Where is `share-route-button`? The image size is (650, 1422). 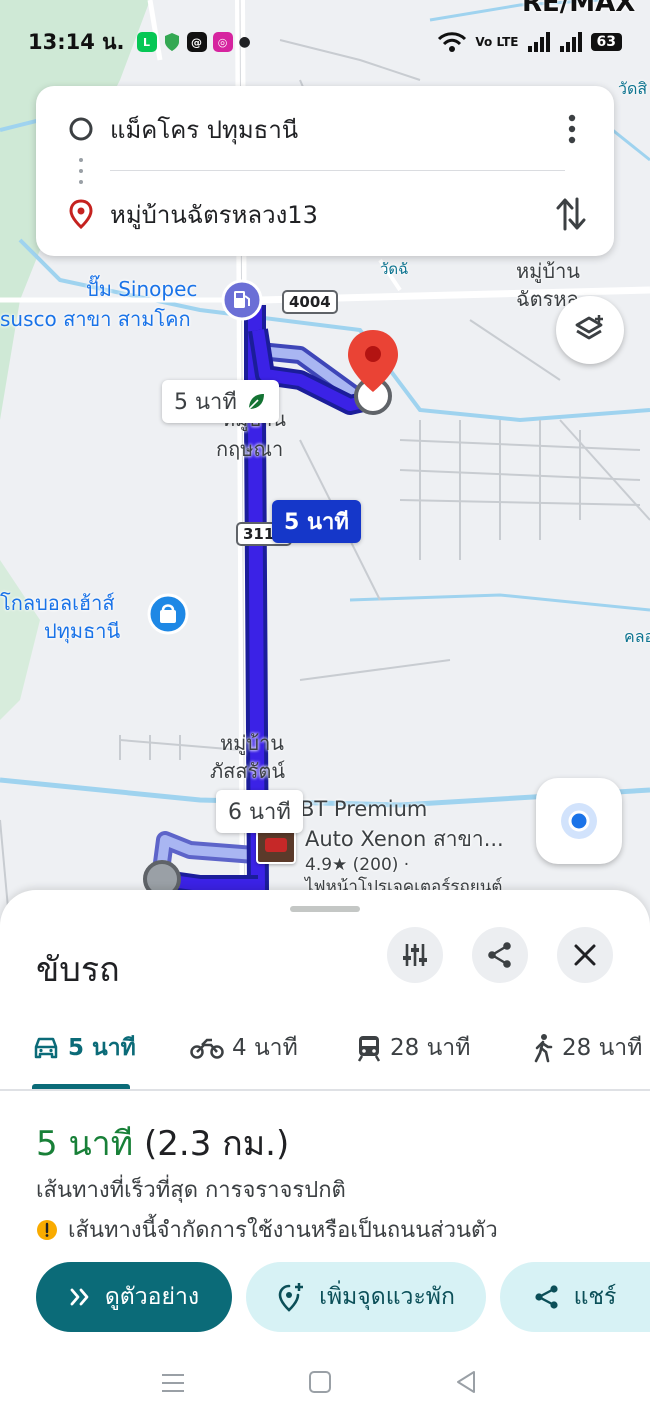
share-route-button is located at coordinates (500, 955).